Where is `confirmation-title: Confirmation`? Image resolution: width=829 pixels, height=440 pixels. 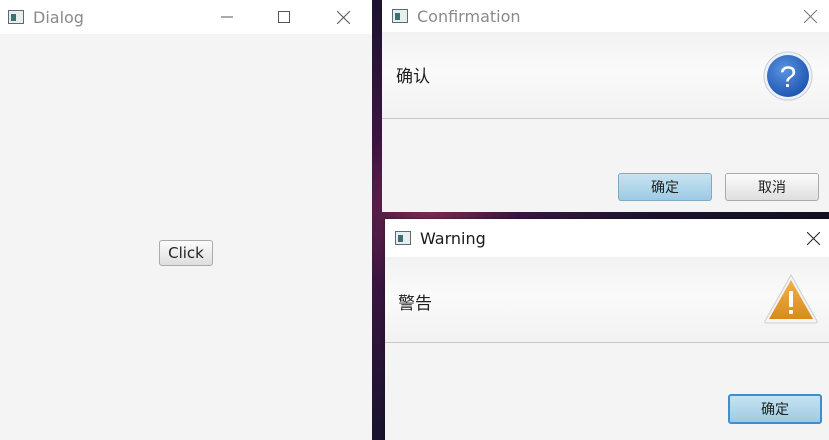
confirmation-title: Confirmation is located at coordinates (469, 16).